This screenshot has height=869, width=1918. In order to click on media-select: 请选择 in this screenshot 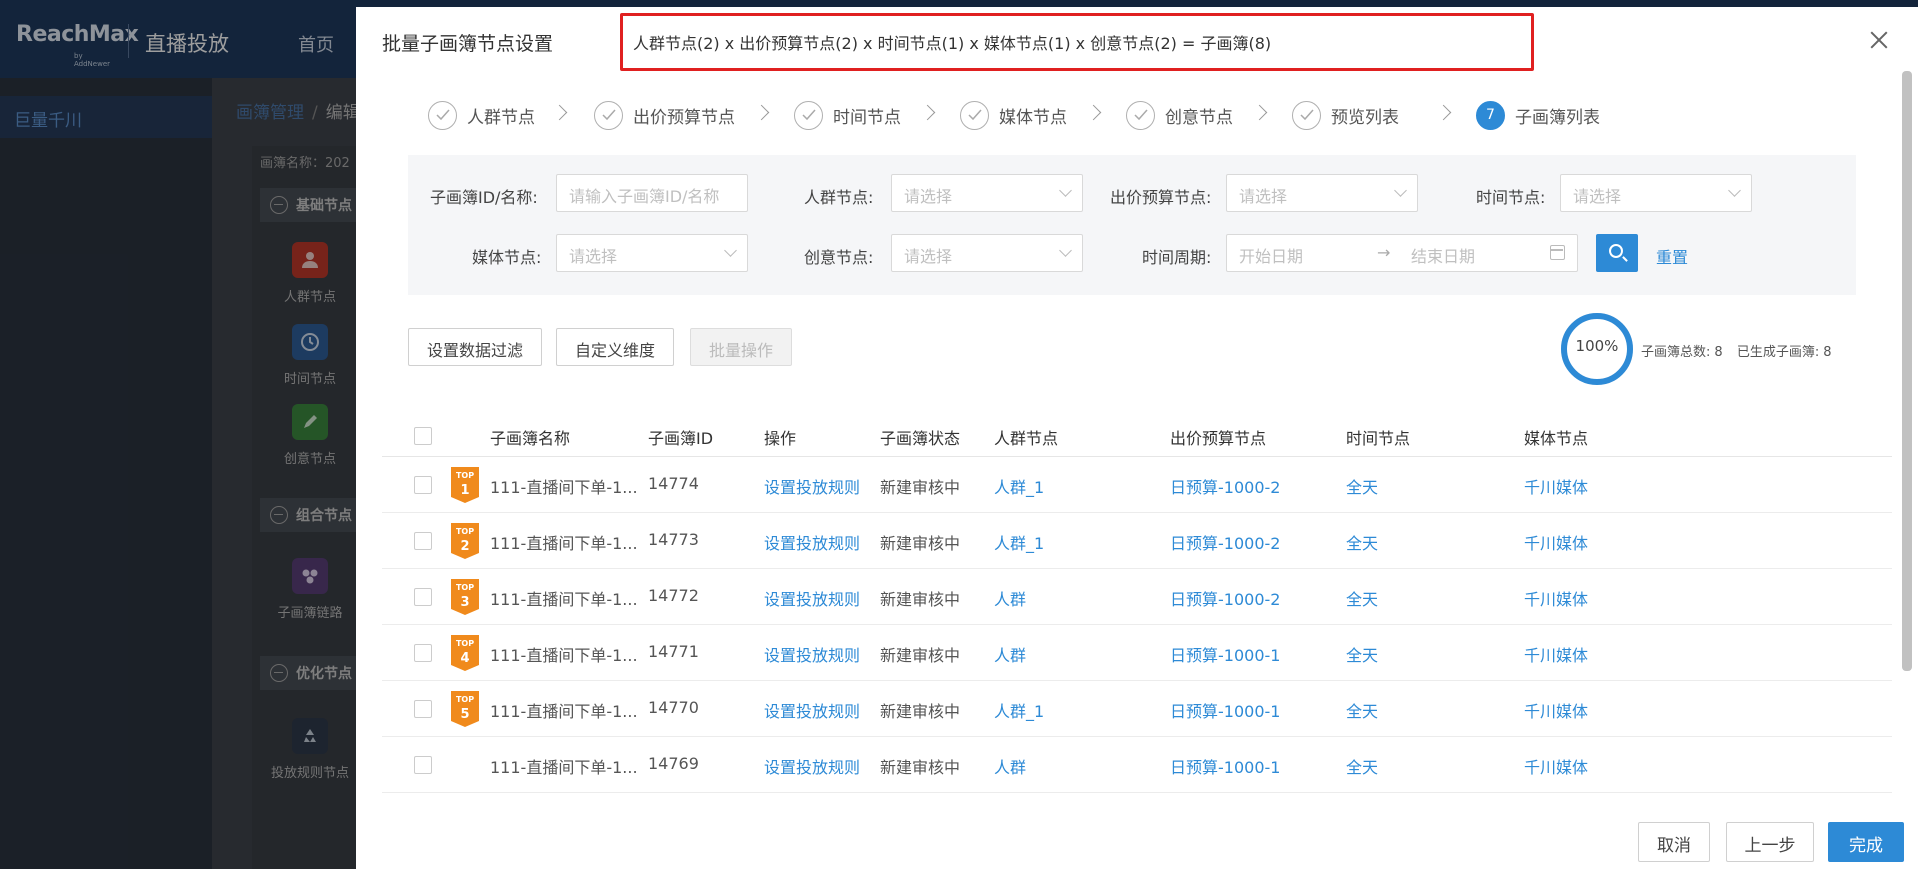, I will do `click(652, 253)`.